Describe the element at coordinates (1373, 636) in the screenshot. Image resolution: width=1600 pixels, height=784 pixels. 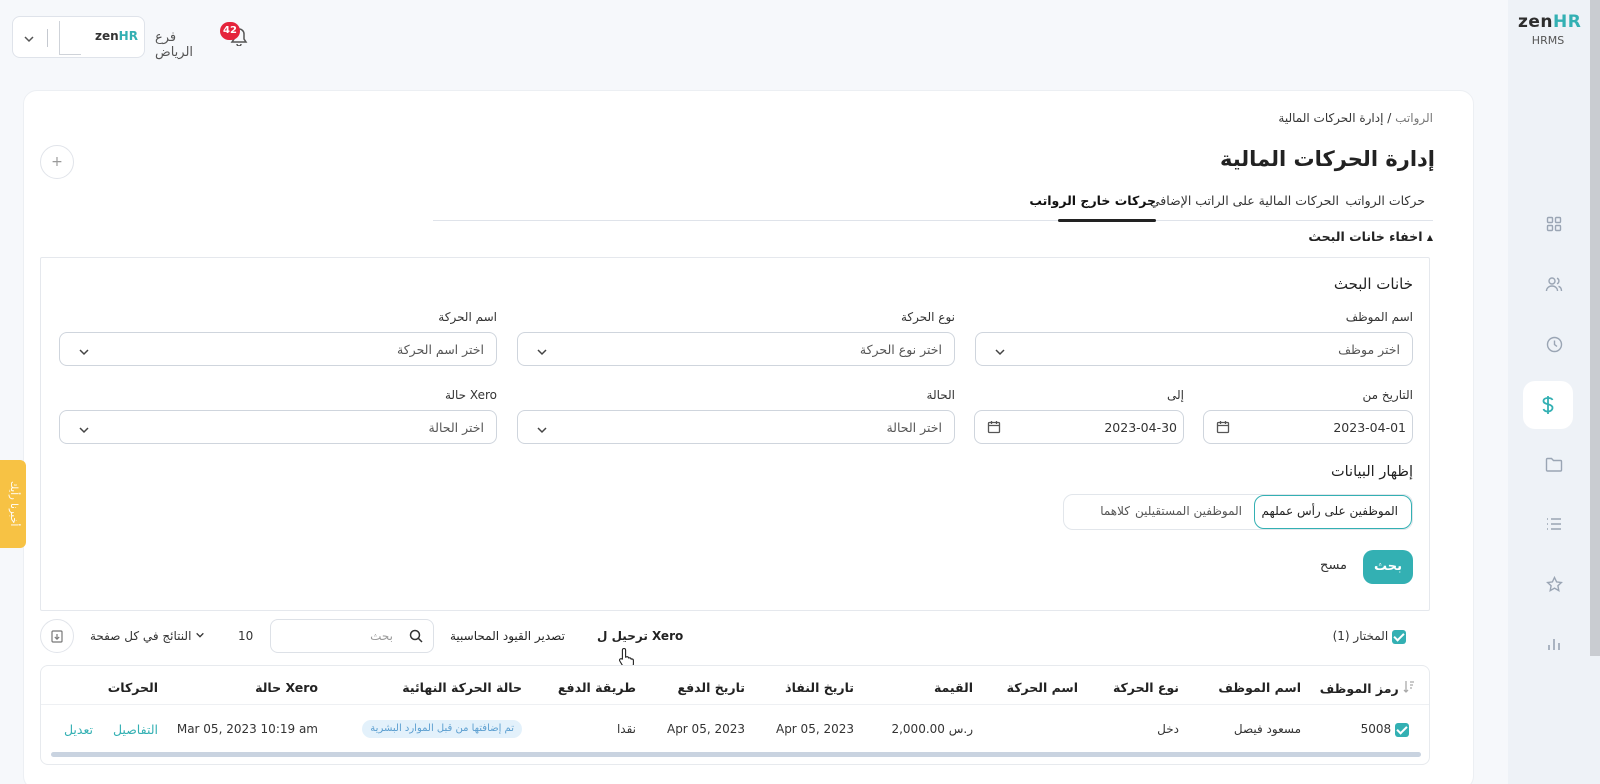
I see `selected-count: المختار (1)` at that location.